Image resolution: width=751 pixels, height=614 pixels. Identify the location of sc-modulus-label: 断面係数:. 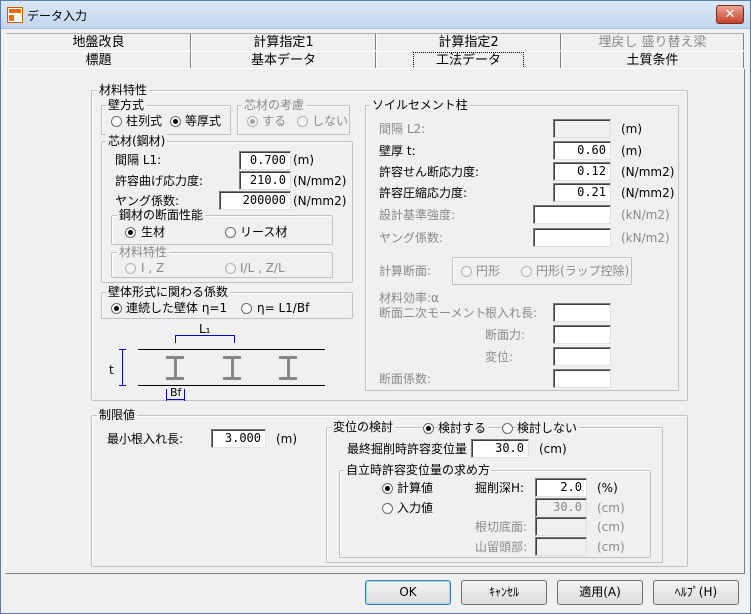
(405, 379).